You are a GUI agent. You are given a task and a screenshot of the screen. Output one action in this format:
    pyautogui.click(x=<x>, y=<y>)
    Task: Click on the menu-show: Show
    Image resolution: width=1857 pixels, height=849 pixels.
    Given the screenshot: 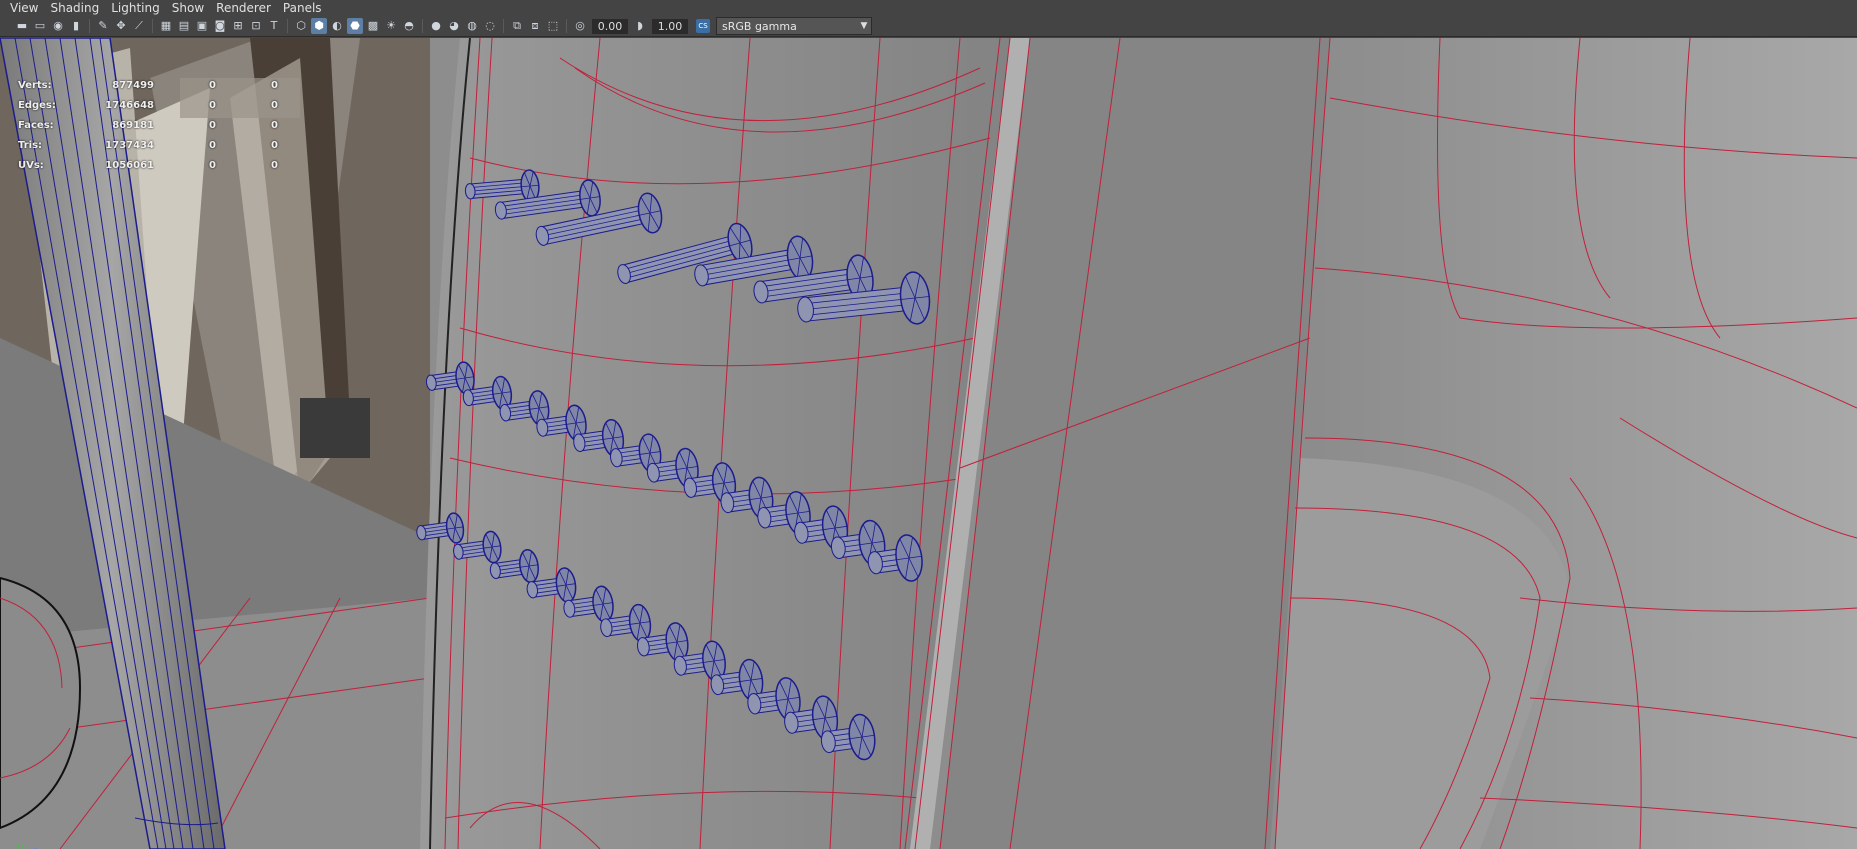 What is the action you would take?
    pyautogui.click(x=188, y=8)
    